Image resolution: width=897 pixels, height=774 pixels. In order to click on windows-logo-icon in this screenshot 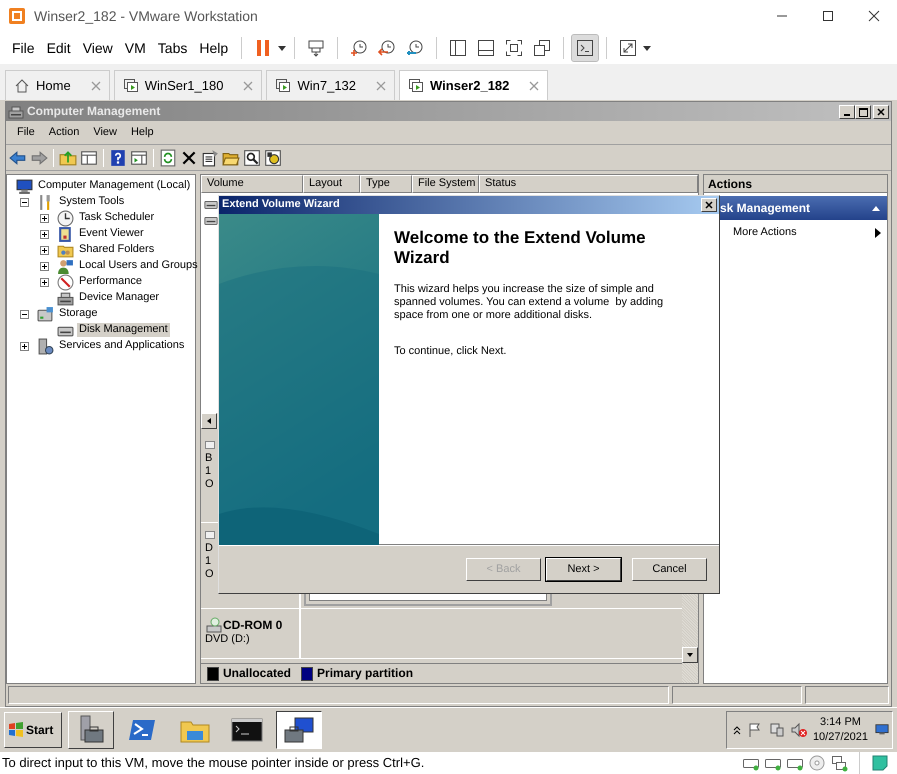, I will do `click(16, 730)`.